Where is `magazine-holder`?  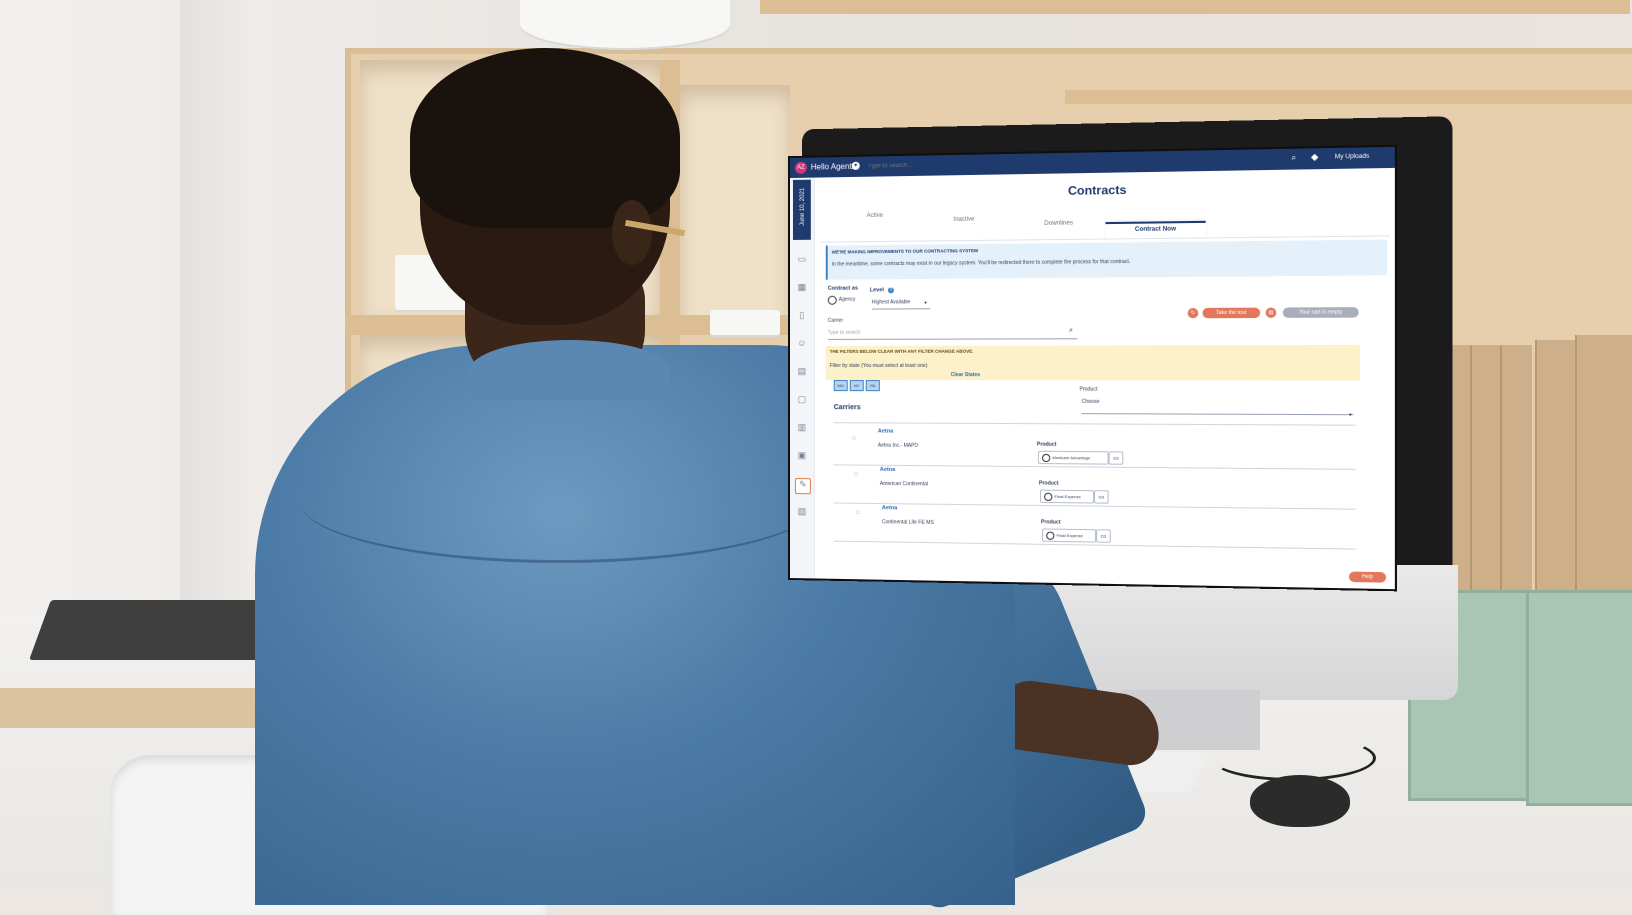 magazine-holder is located at coordinates (1579, 698).